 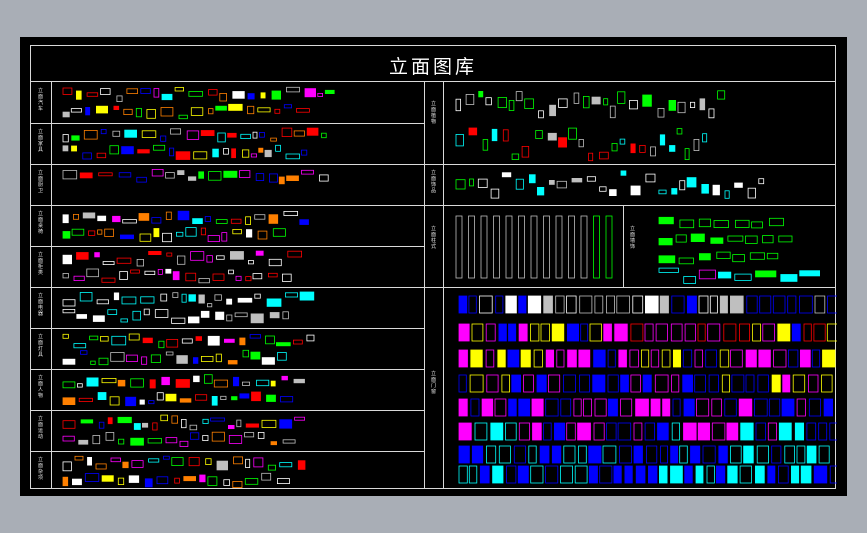 What do you see at coordinates (559, 247) in the screenshot?
I see `column-symbol` at bounding box center [559, 247].